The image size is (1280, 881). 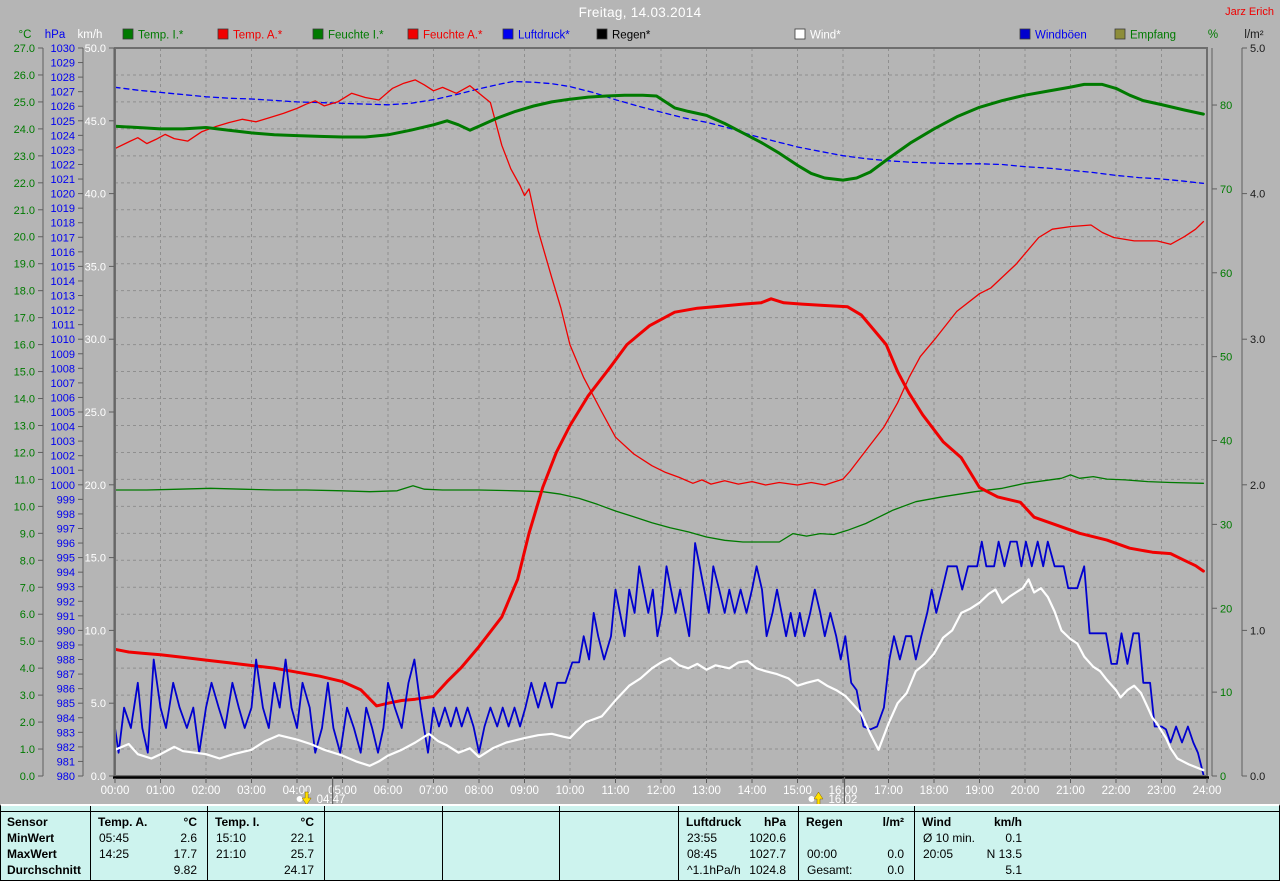 What do you see at coordinates (63, 238) in the screenshot?
I see `axis-tick-label: 1017` at bounding box center [63, 238].